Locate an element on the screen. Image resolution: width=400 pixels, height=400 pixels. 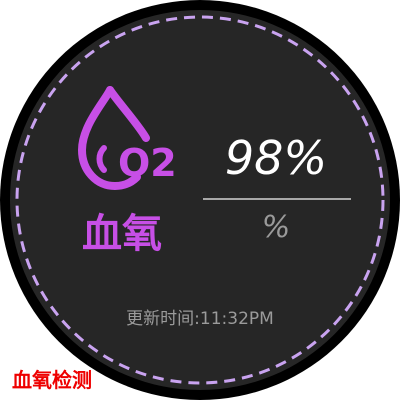
last-updated-time: 11:32PM is located at coordinates (236, 319).